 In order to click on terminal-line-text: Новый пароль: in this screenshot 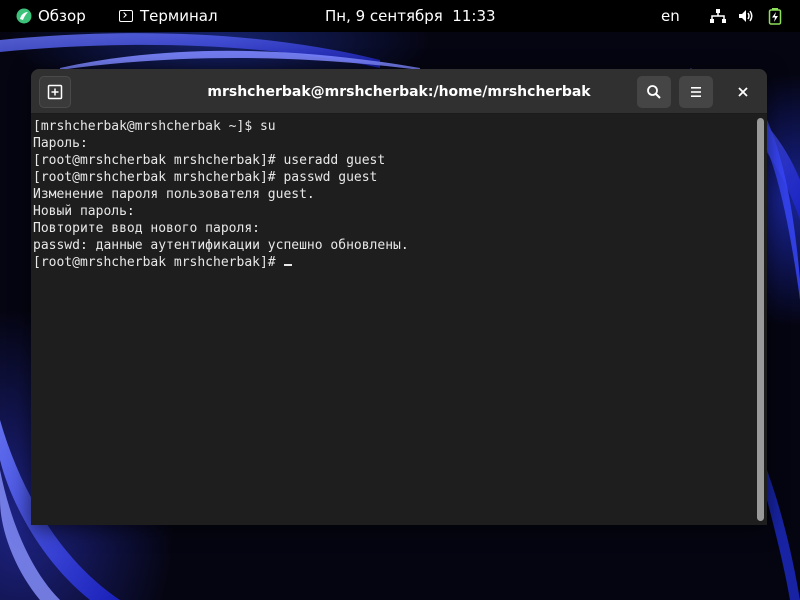, I will do `click(84, 211)`.